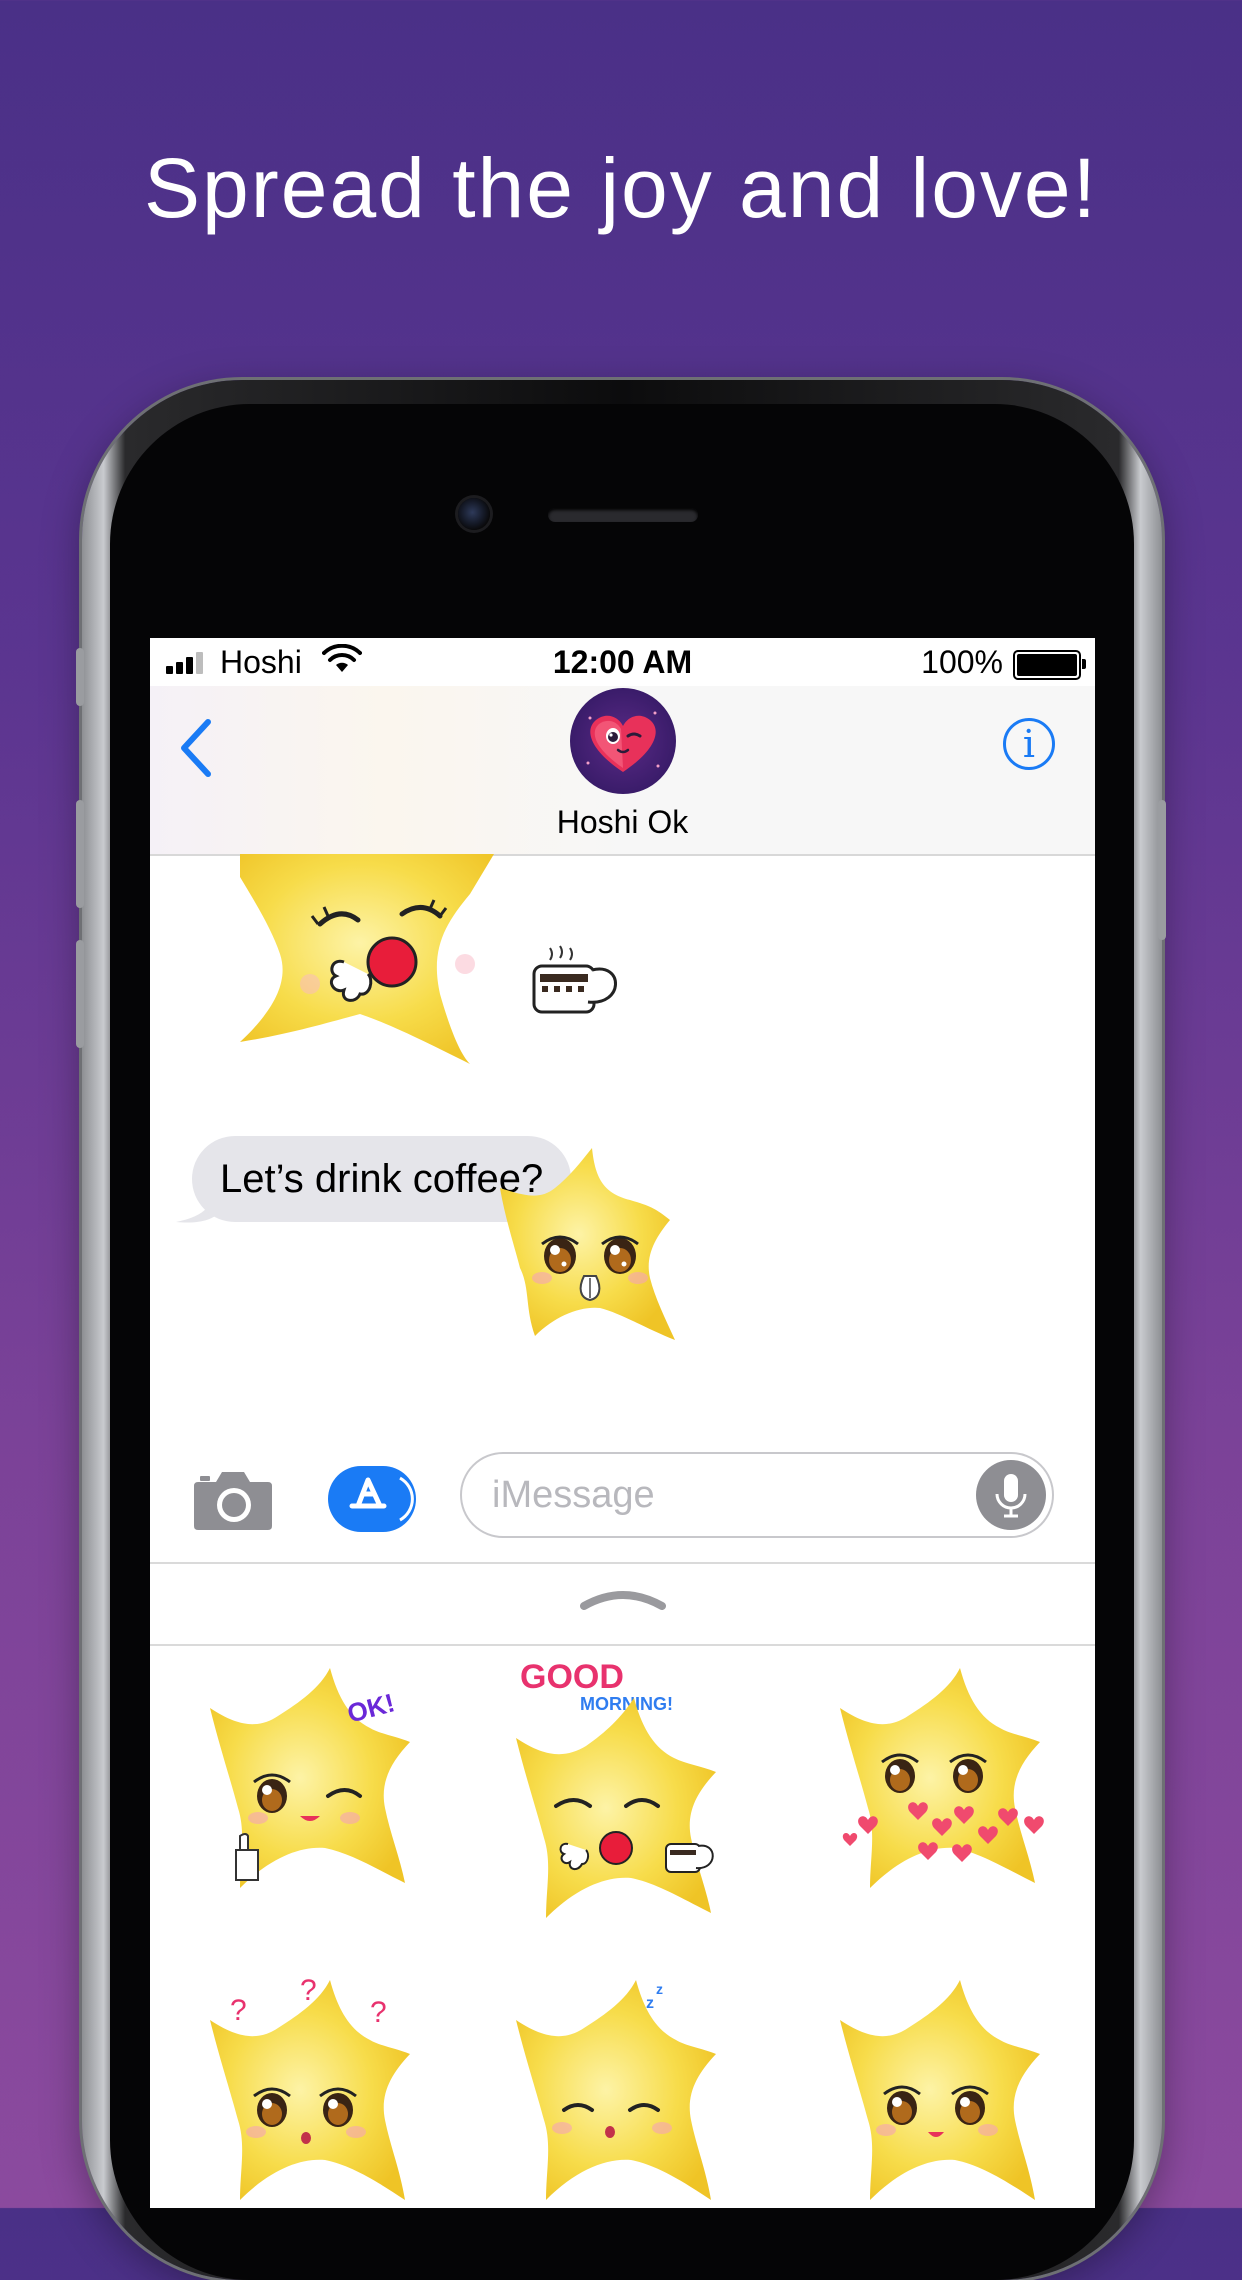 This screenshot has width=1242, height=2280. I want to click on coffee-cup-icon, so click(574, 979).